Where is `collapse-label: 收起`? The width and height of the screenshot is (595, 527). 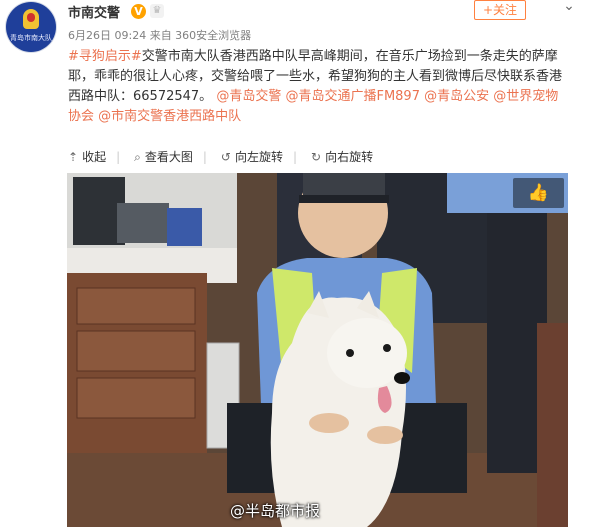 collapse-label: 收起 is located at coordinates (94, 157).